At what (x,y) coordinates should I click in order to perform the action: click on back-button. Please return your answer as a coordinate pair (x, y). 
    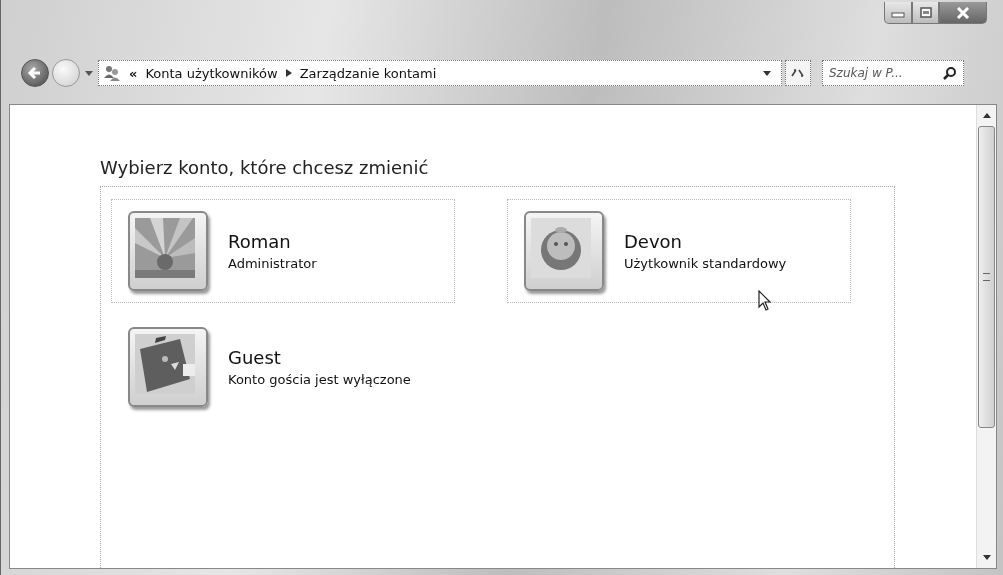
    Looking at the image, I should click on (35, 73).